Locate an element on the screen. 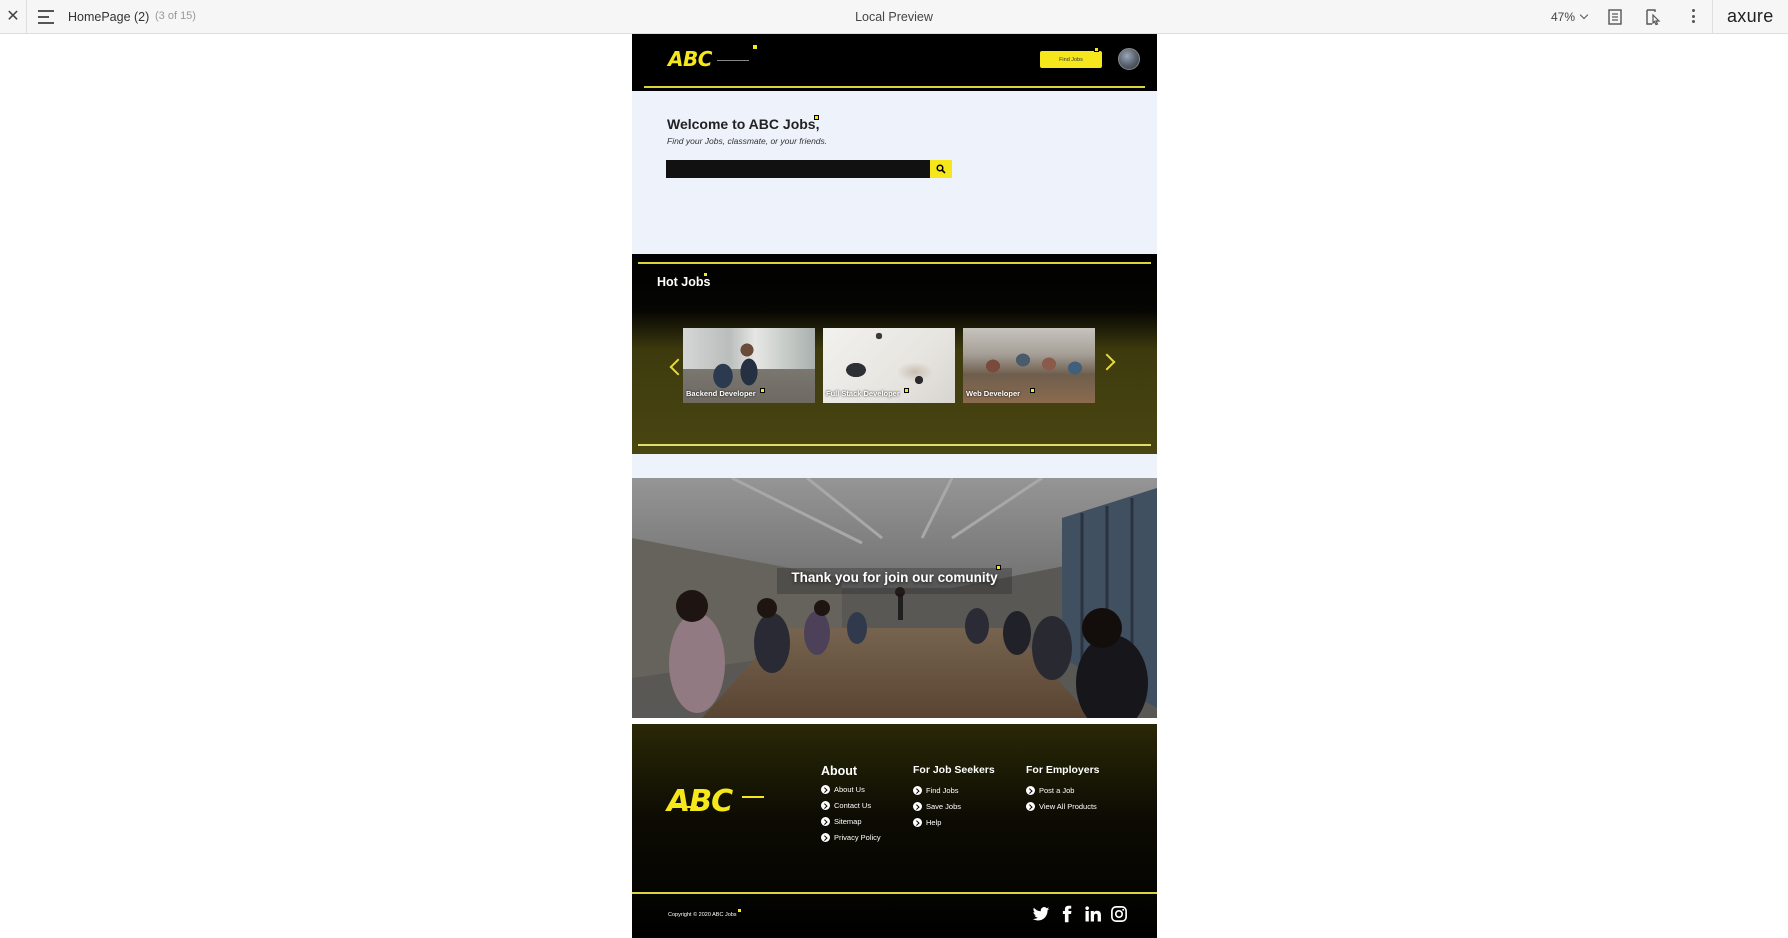 The image size is (1788, 938). facebook-icon is located at coordinates (1067, 914).